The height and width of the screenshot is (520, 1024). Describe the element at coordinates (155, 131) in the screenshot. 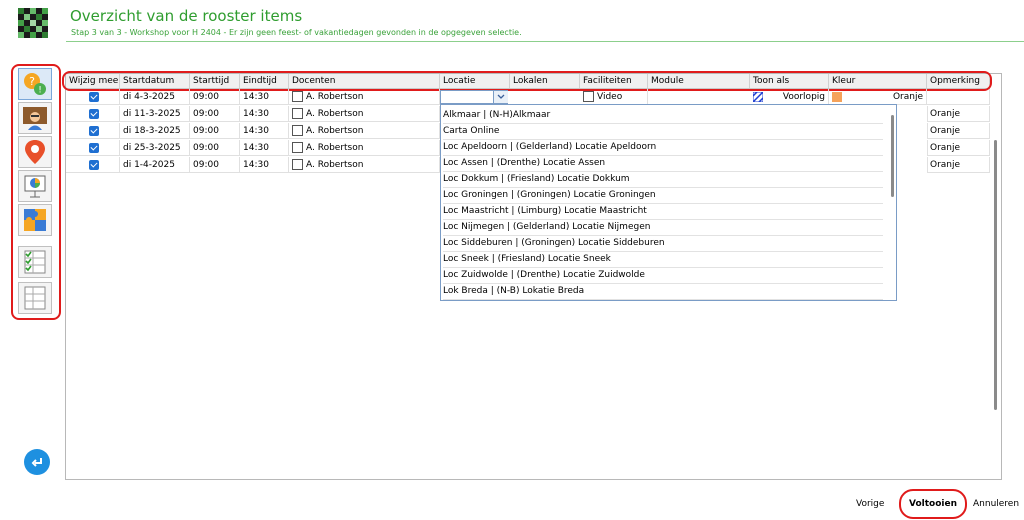

I see `date-cell: di 18-3-2025` at that location.